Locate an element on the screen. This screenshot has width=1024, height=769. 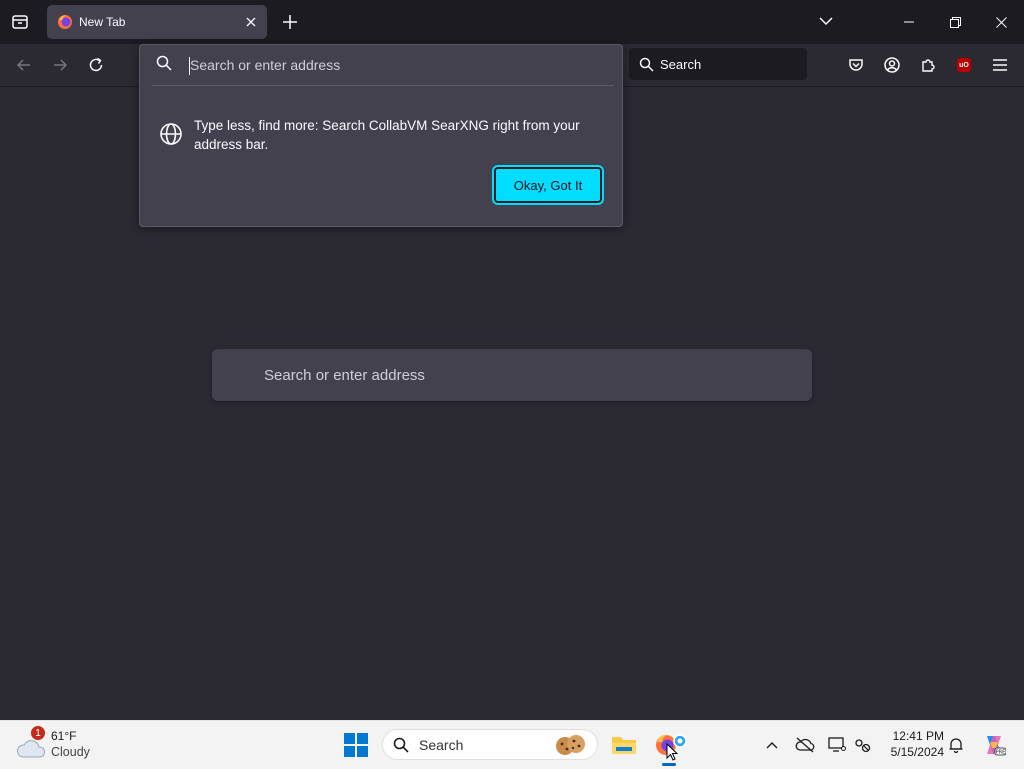
reload-button is located at coordinates (96, 65).